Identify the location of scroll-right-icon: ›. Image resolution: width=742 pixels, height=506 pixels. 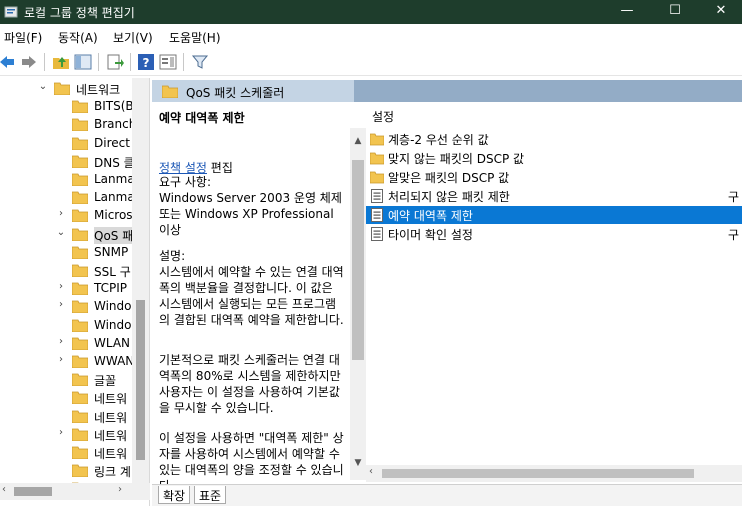
(120, 489).